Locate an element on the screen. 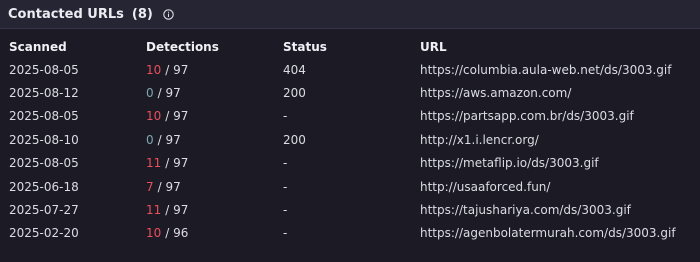 This screenshot has height=262, width=700. column-header-scanned: Scanned is located at coordinates (73, 47).